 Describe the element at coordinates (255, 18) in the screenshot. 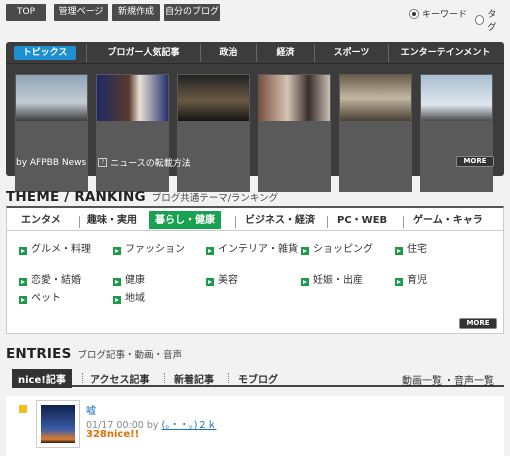

I see `top-bar: TOP 管理ページ 新規作成 自分のブログ キーワード タグ` at that location.